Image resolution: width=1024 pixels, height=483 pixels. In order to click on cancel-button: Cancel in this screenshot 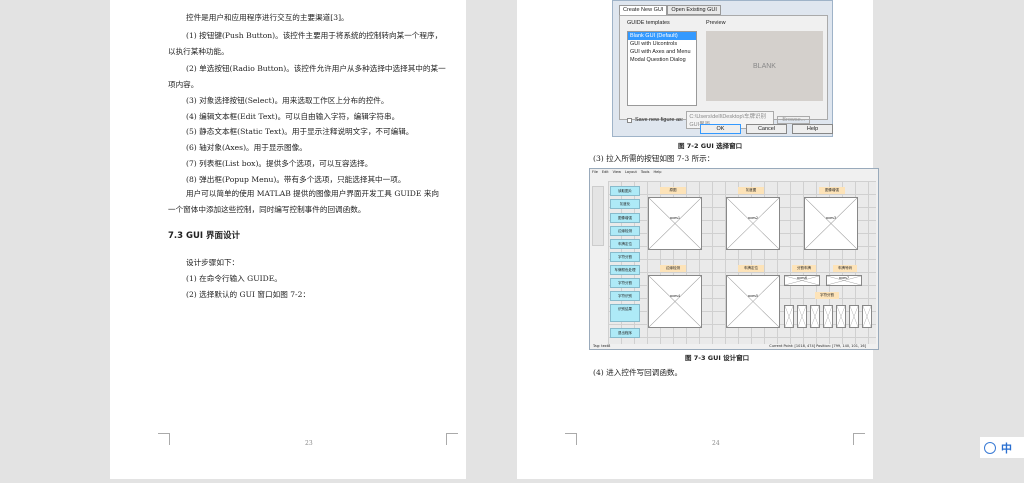, I will do `click(766, 129)`.